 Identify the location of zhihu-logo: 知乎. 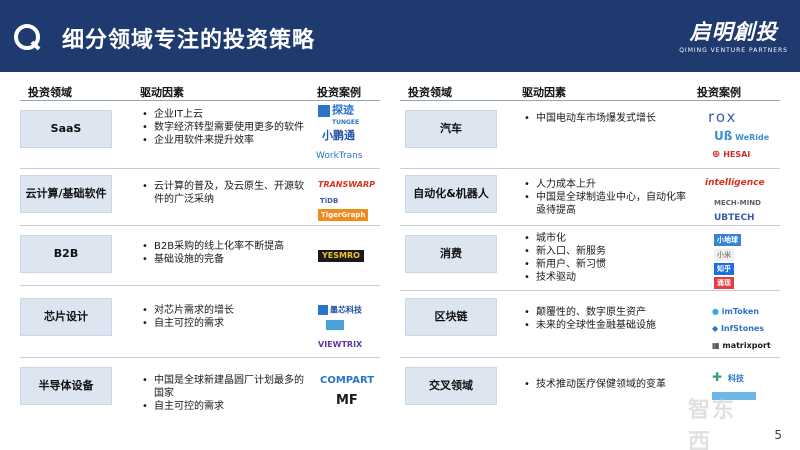
(724, 269).